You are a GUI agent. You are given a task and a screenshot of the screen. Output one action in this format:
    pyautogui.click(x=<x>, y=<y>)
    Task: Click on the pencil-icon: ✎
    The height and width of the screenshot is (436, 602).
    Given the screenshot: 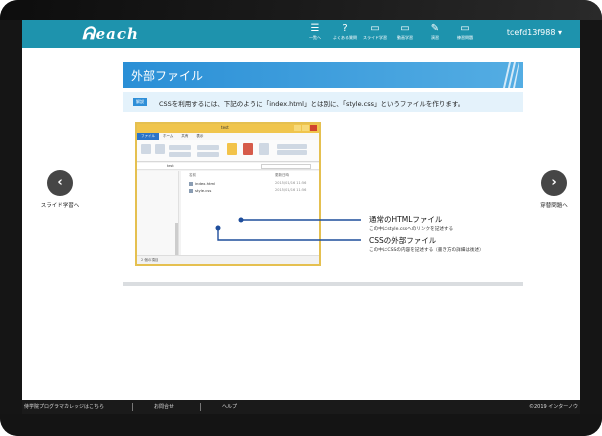 What is the action you would take?
    pyautogui.click(x=435, y=28)
    